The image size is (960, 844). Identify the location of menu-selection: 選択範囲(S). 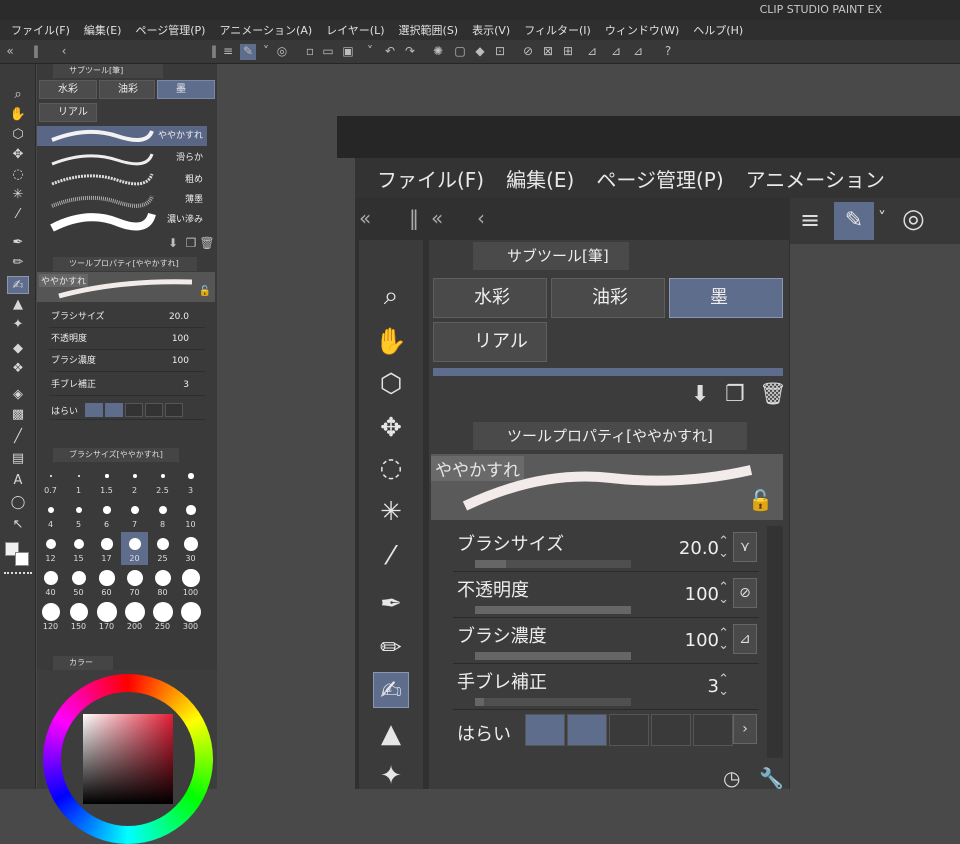
(429, 30).